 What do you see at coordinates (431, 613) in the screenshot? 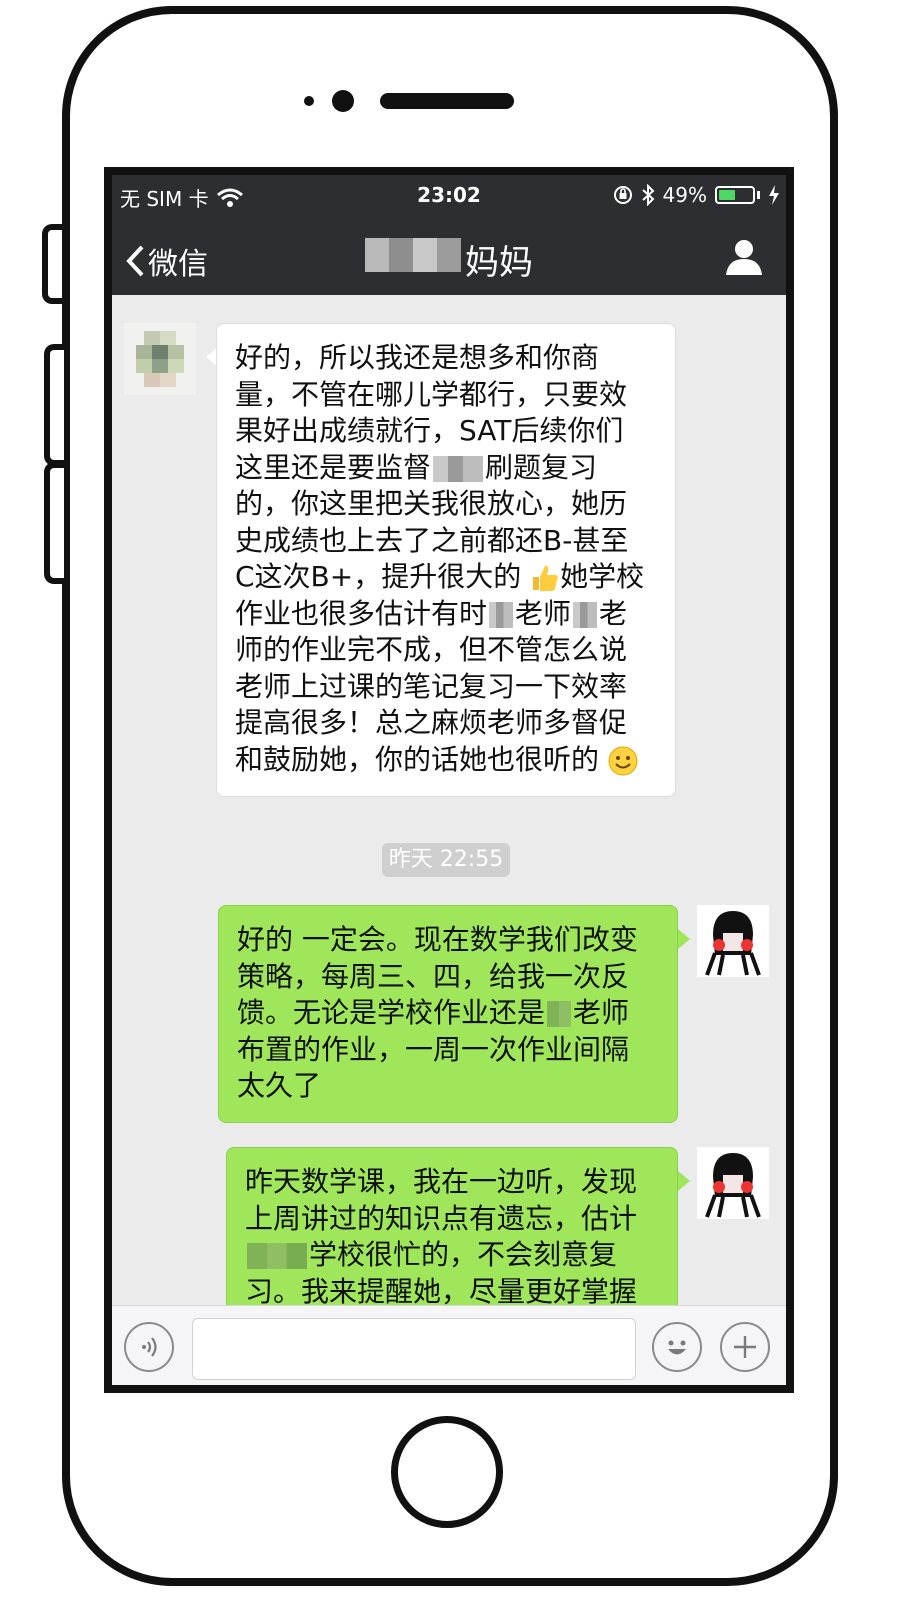
I see `message-line: 作业也很多估计有时 老师老` at bounding box center [431, 613].